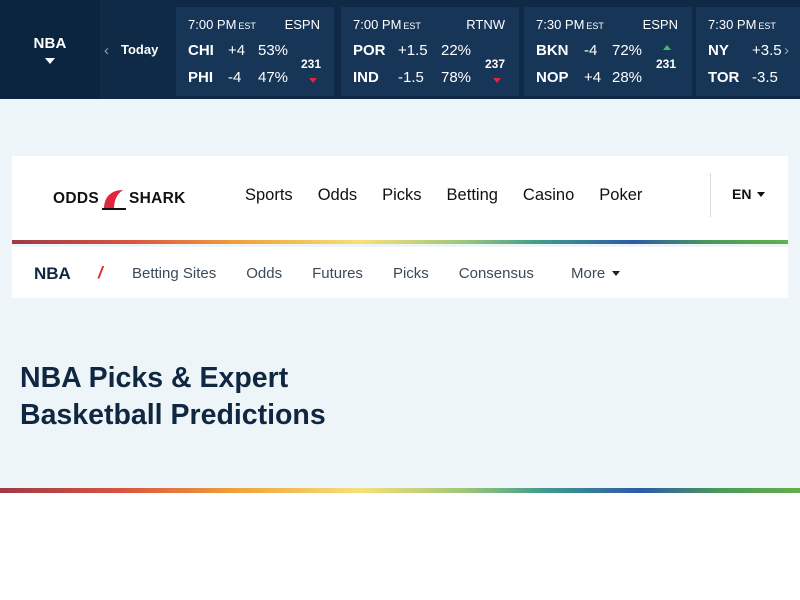 This screenshot has height=600, width=800. I want to click on league-selector: NBA, so click(50, 49).